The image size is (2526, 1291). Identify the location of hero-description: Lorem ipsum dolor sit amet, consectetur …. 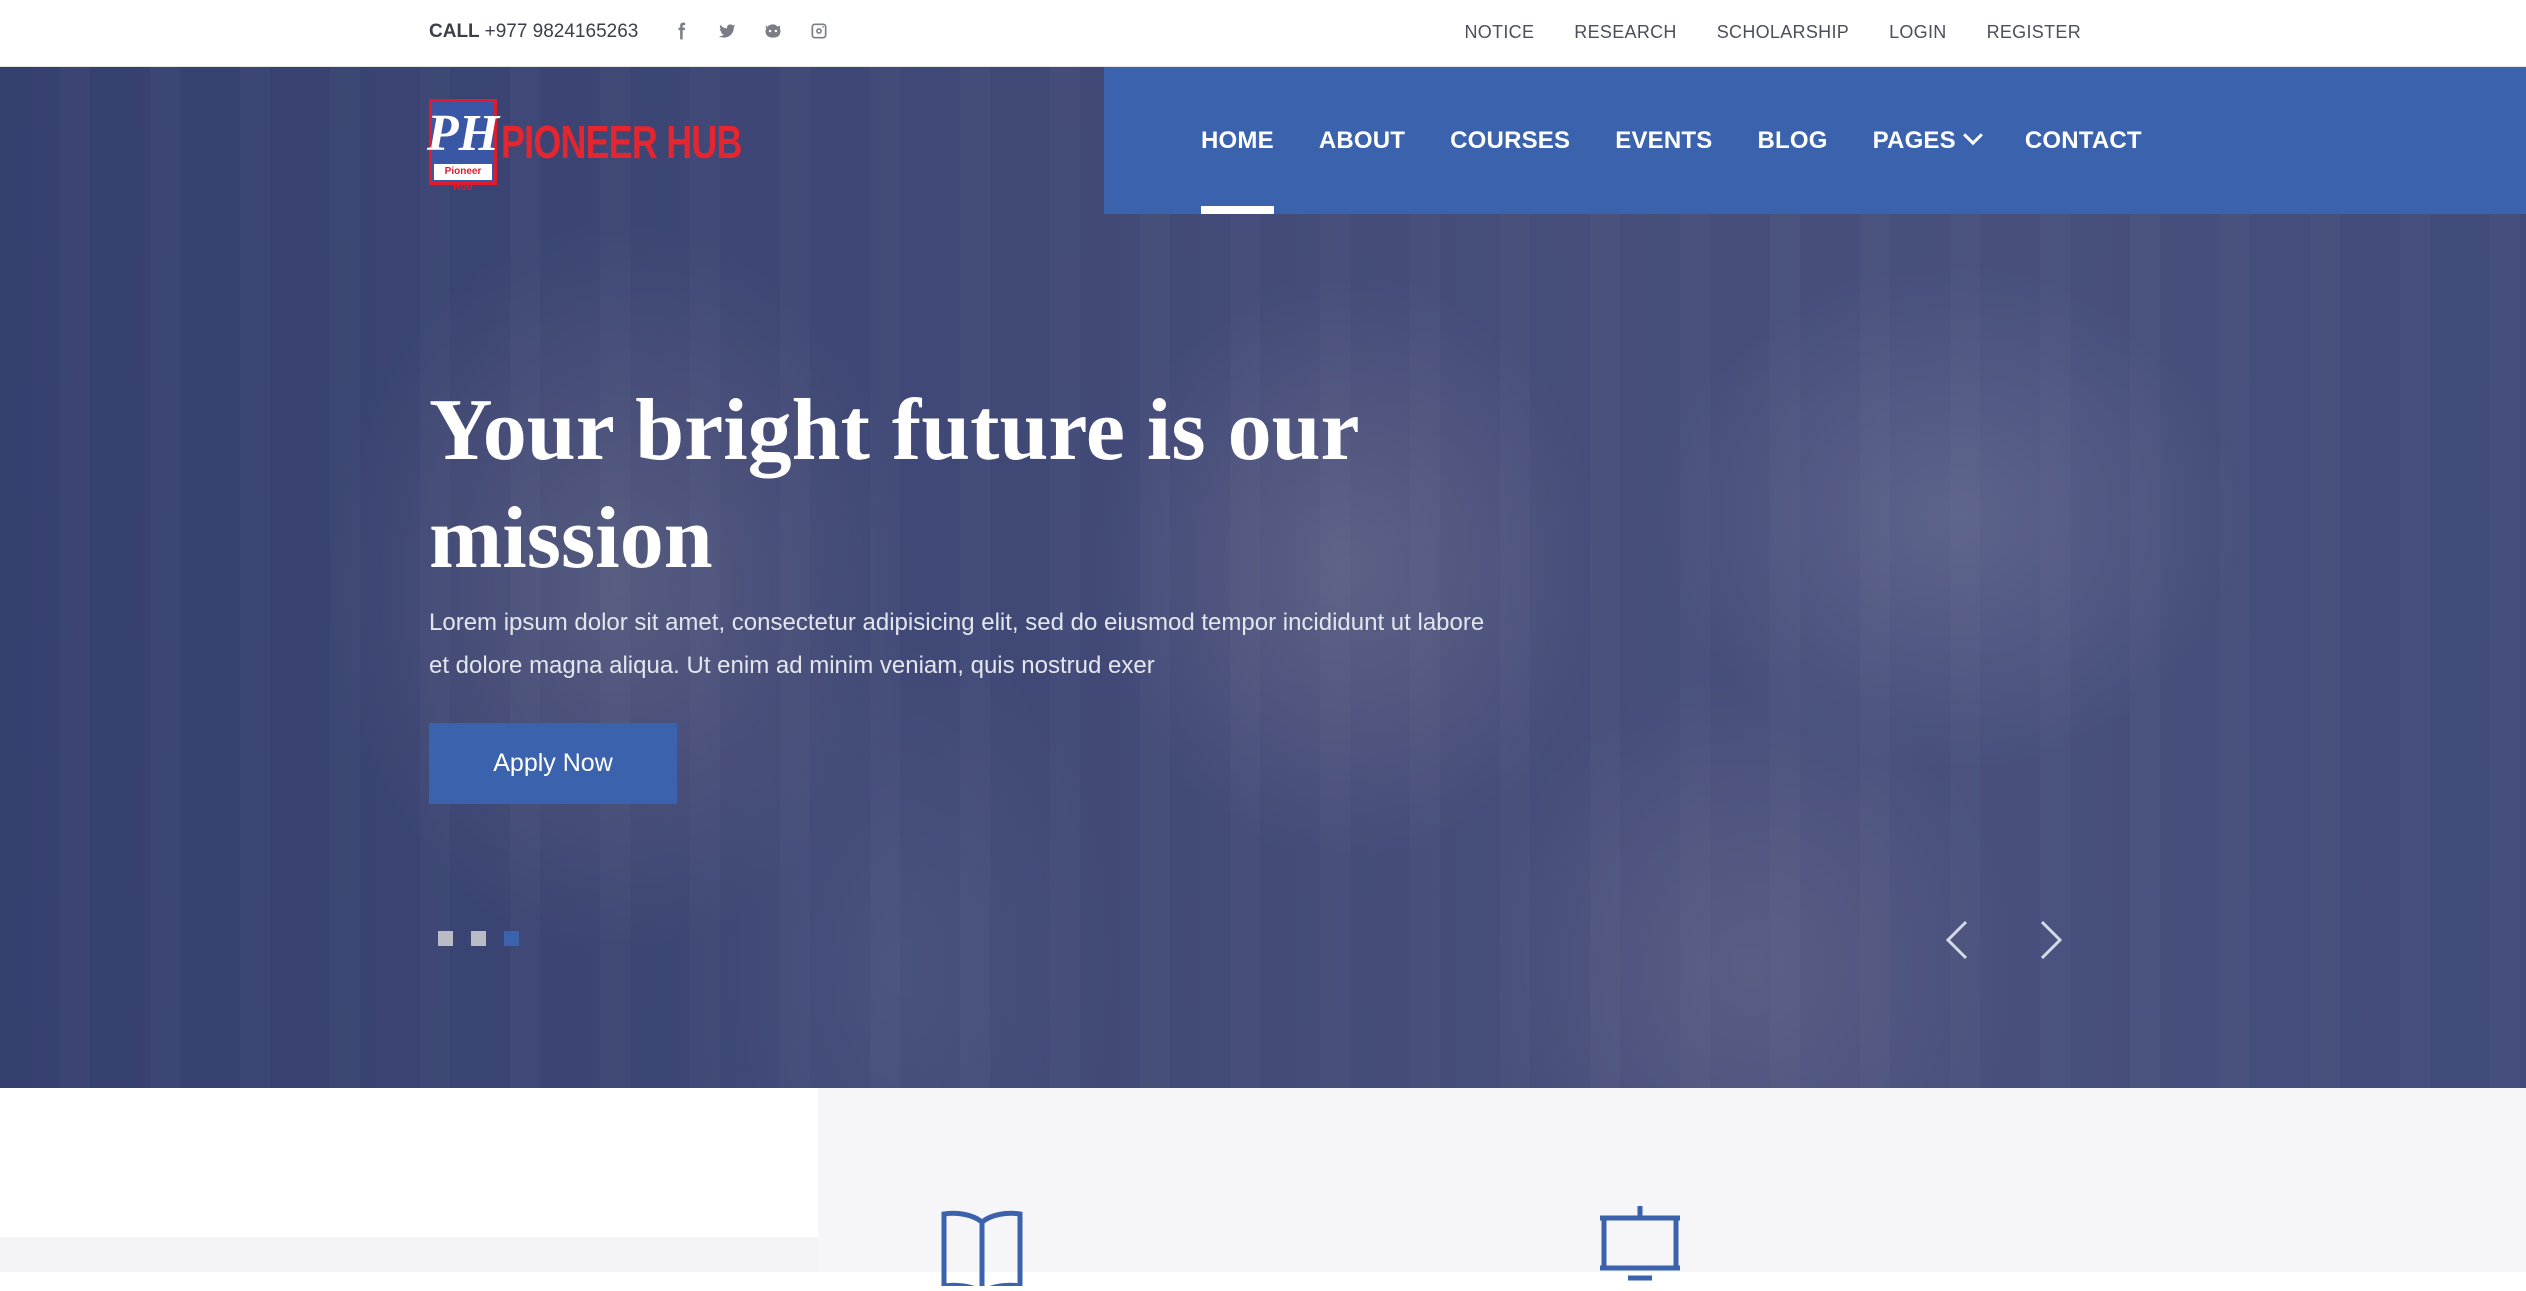
(957, 644).